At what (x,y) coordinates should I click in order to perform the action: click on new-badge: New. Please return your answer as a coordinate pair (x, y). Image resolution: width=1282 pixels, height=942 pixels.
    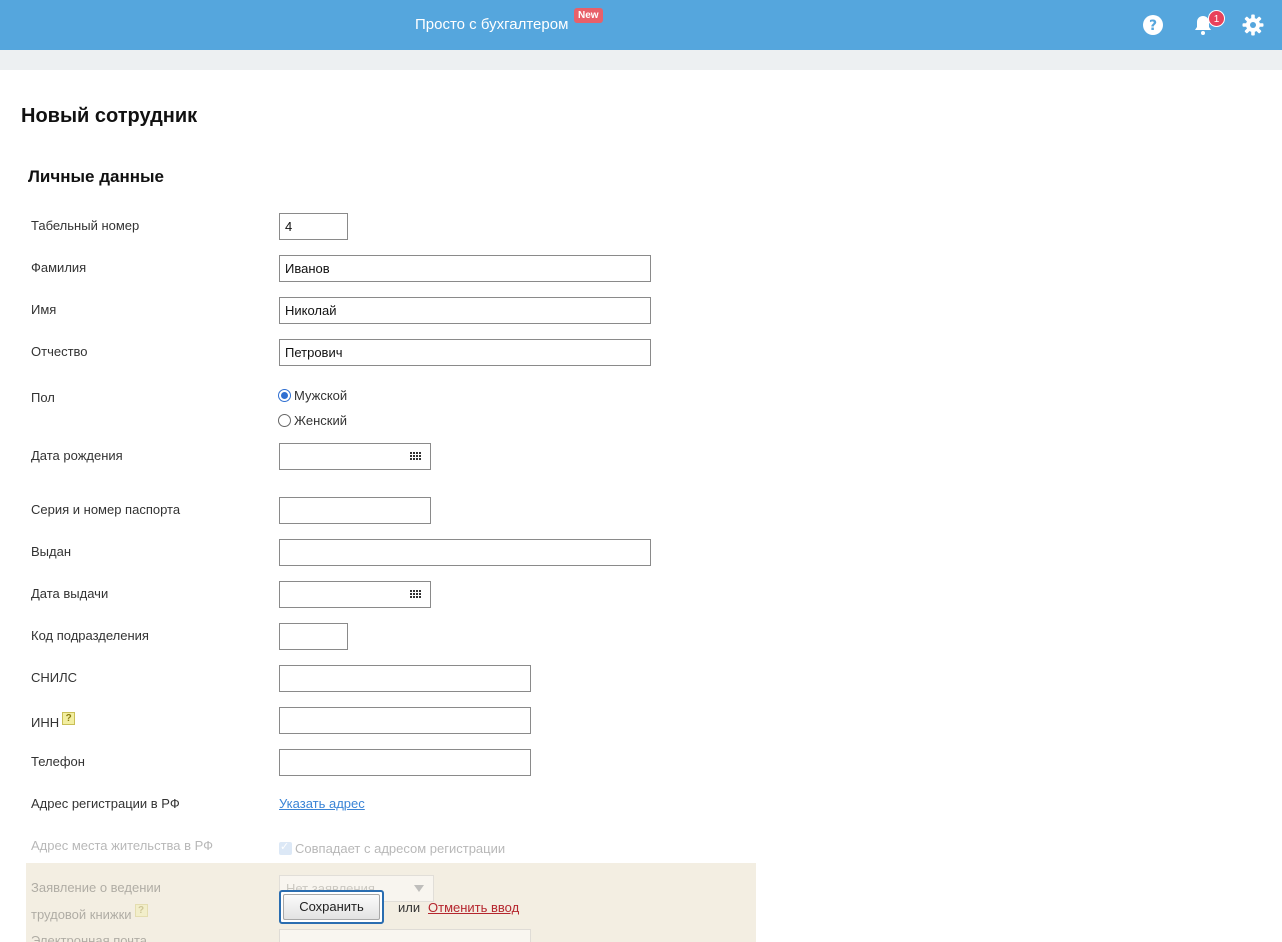
    Looking at the image, I should click on (588, 15).